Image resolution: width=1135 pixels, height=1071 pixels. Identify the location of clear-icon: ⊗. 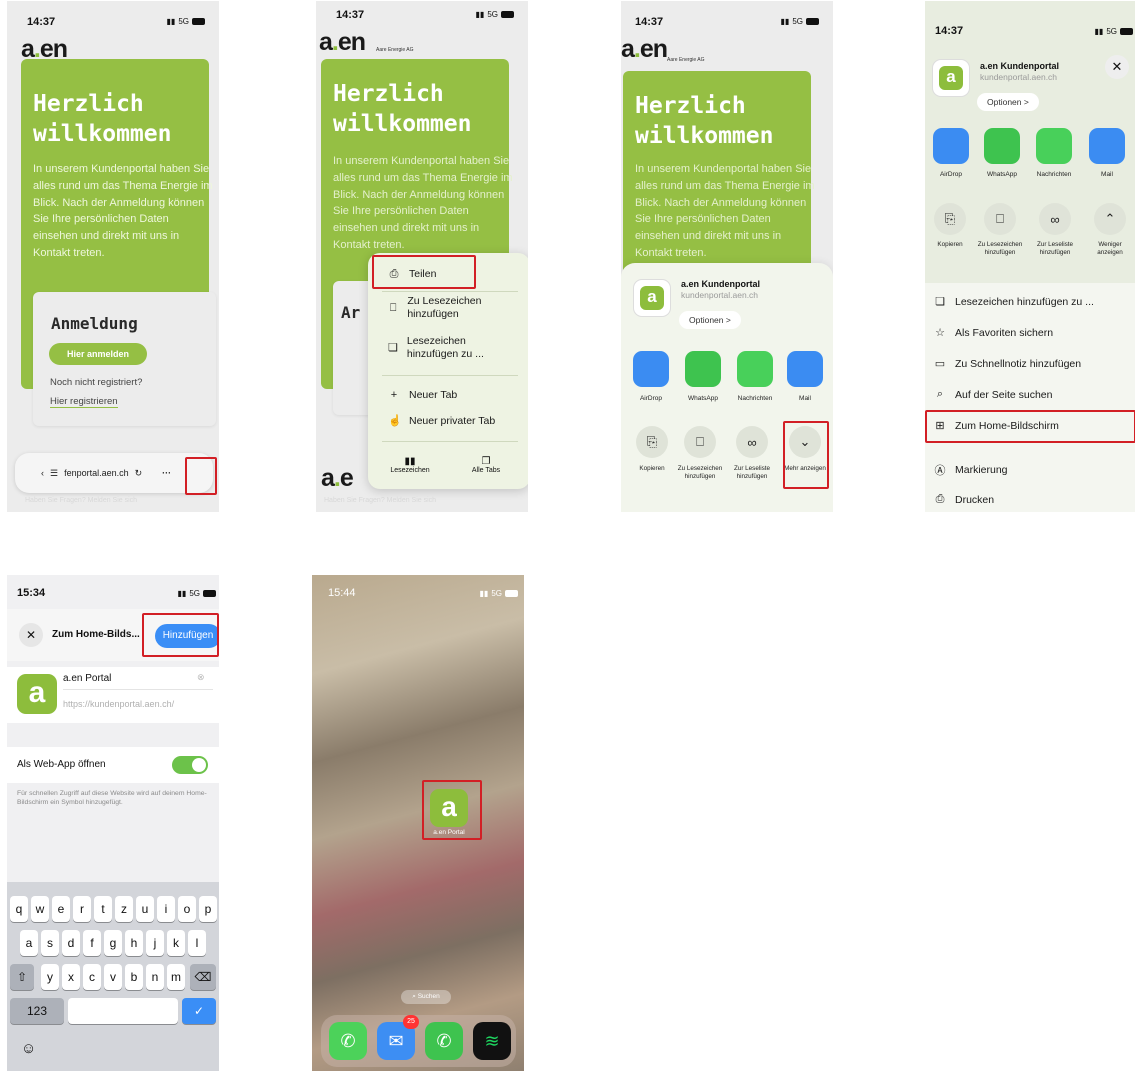
(201, 677).